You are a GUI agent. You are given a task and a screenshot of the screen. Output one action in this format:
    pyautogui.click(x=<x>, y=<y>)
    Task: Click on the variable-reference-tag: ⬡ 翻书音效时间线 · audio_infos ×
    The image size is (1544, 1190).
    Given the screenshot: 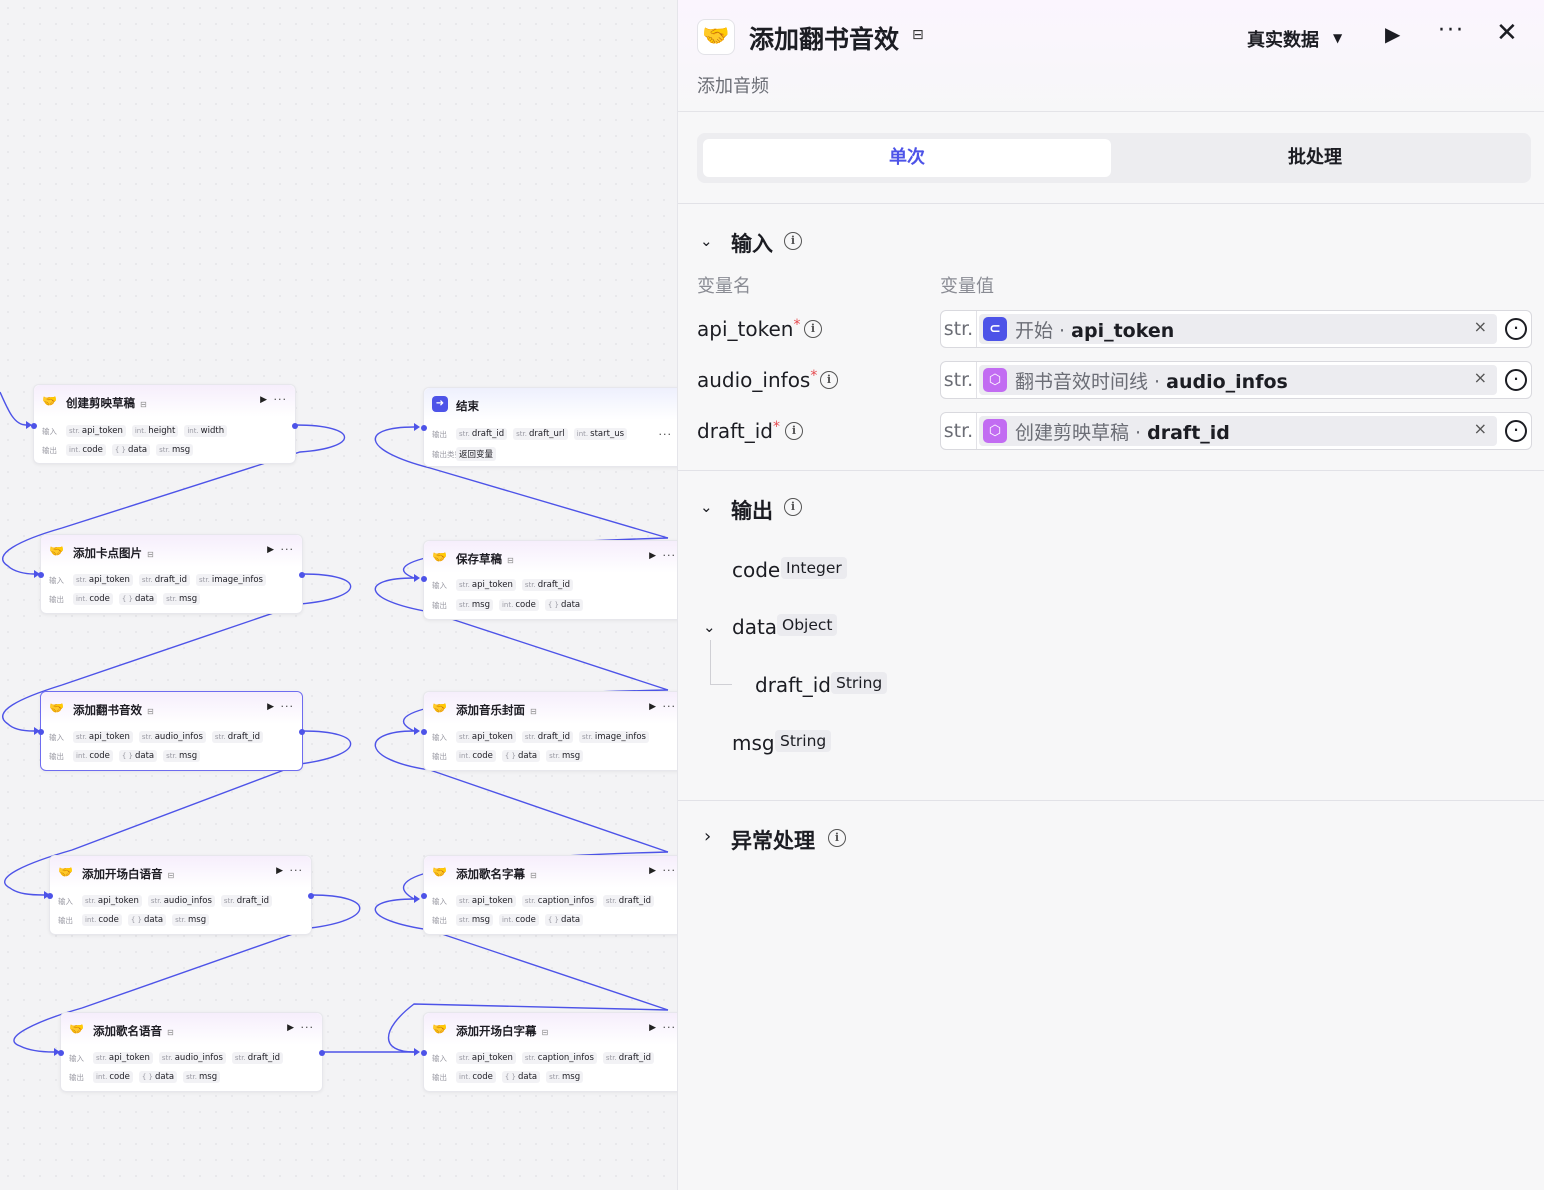 What is the action you would take?
    pyautogui.click(x=1238, y=380)
    